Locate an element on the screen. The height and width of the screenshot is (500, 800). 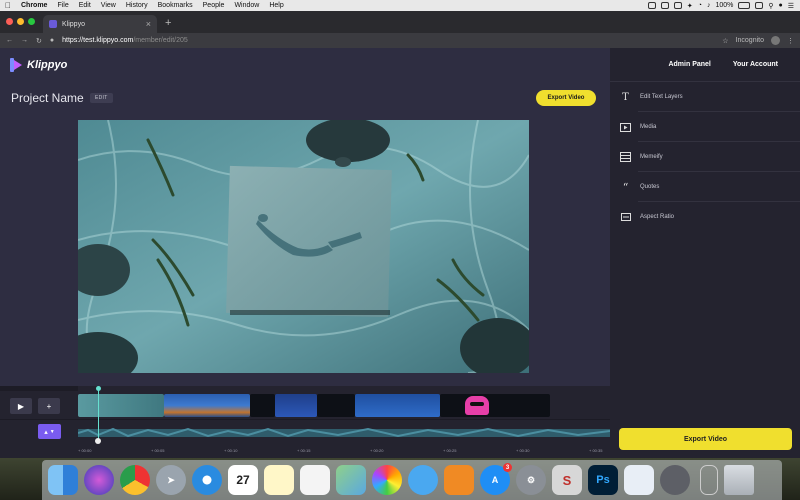
siri-icon is located at coordinates (99, 480).